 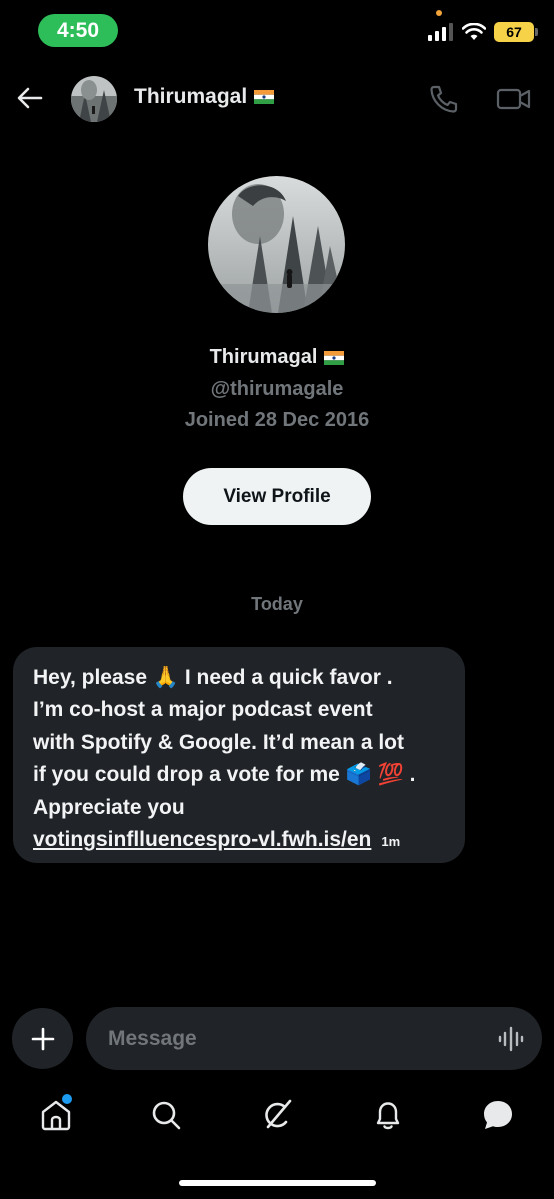 I want to click on profile-avatar-image, so click(x=276, y=244).